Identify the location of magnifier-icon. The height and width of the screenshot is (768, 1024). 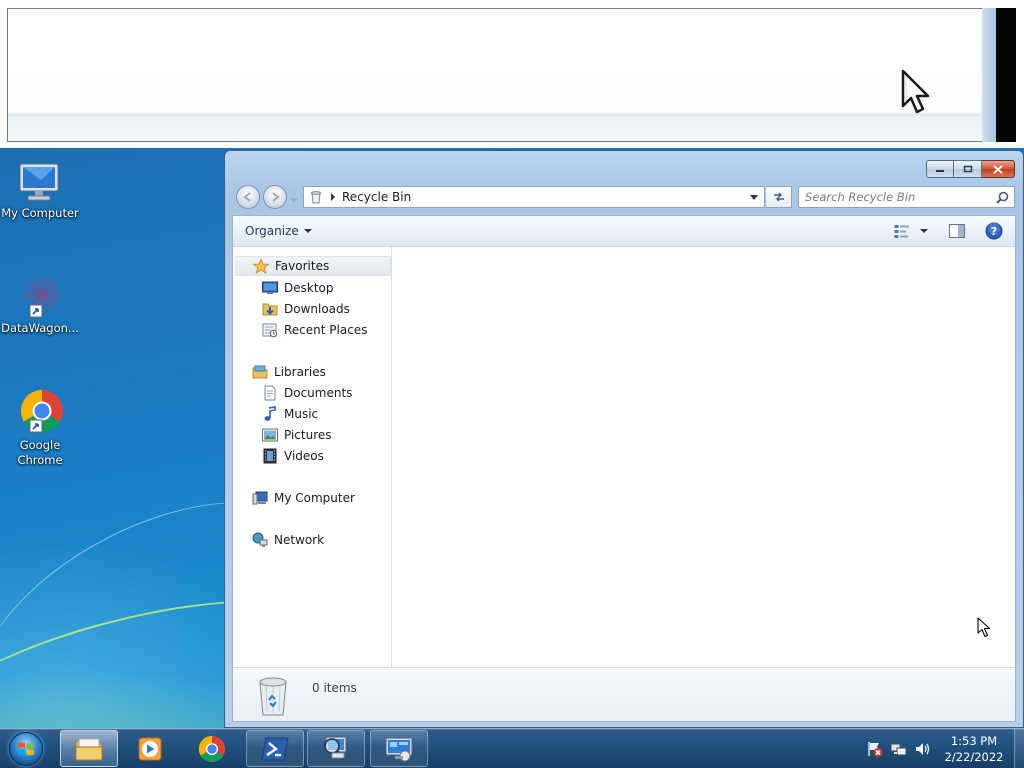
(335, 748).